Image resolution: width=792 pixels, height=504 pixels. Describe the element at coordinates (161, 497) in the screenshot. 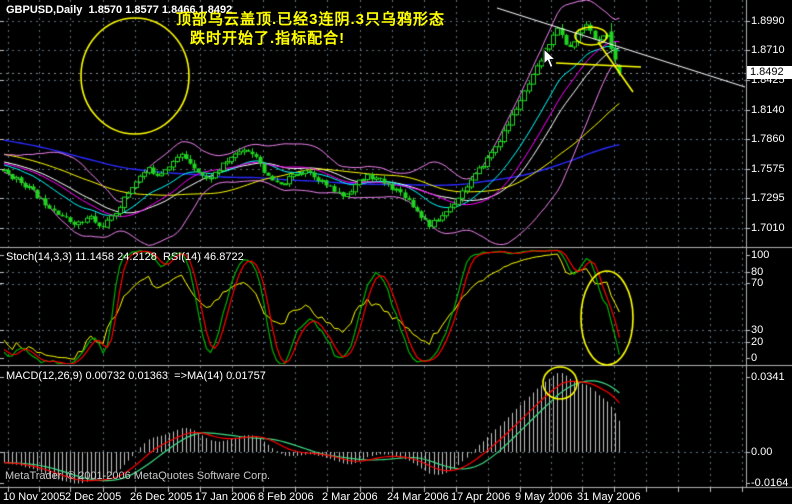

I see `date-axis-label: 26 Dec 2005` at that location.